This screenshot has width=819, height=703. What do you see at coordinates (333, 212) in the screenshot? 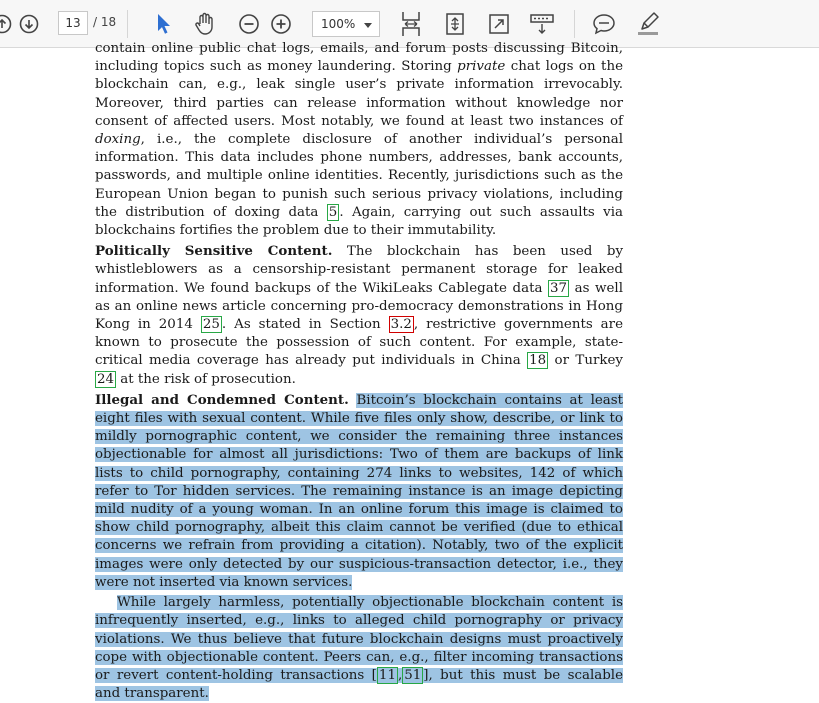
I see `citation-link: 5` at bounding box center [333, 212].